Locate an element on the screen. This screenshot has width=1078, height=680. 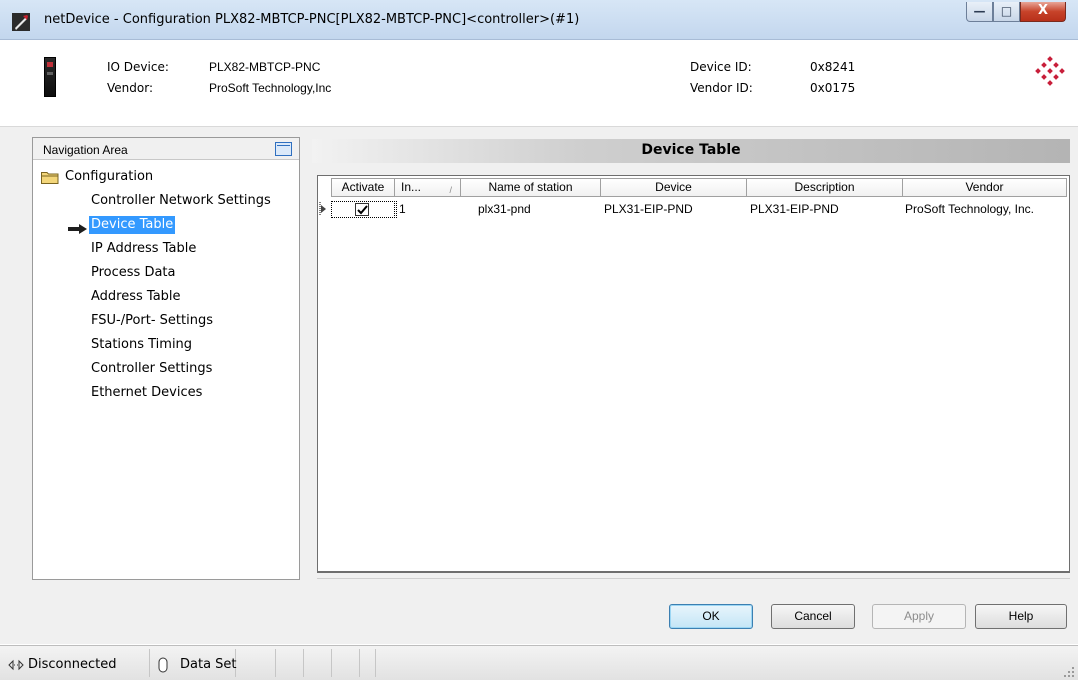
nav-item-fsu-port-settings: FSU-/Port- Settings is located at coordinates (152, 321).